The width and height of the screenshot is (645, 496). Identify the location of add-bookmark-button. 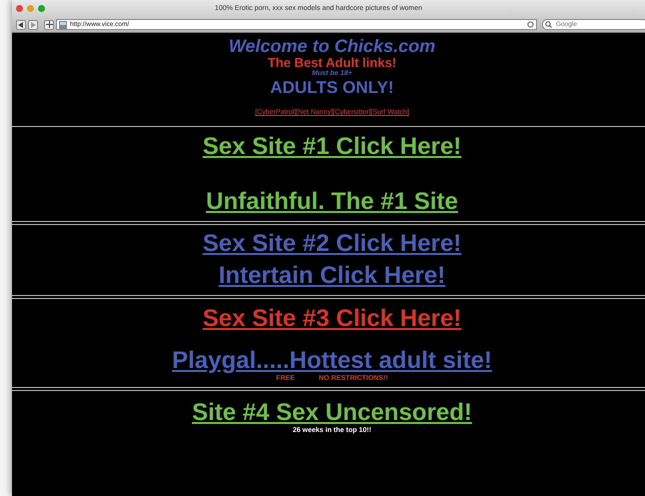
(49, 25).